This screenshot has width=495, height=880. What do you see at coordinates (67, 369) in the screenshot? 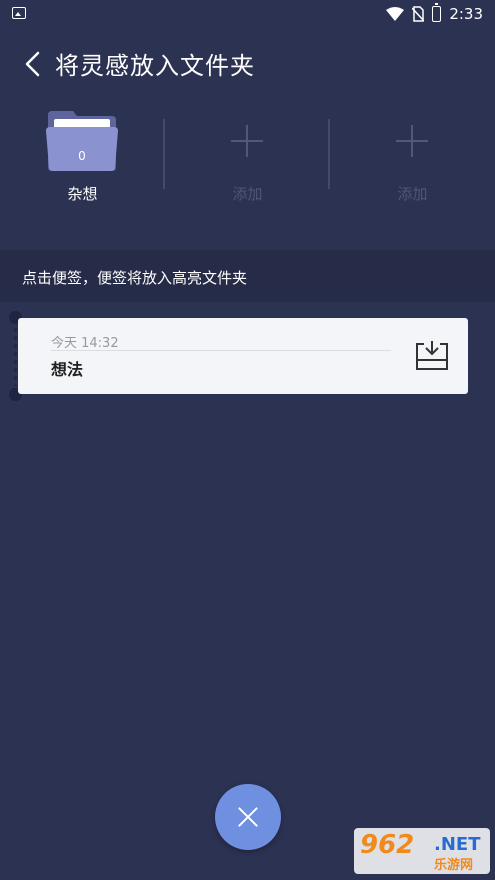
I see `note-title: 想法` at bounding box center [67, 369].